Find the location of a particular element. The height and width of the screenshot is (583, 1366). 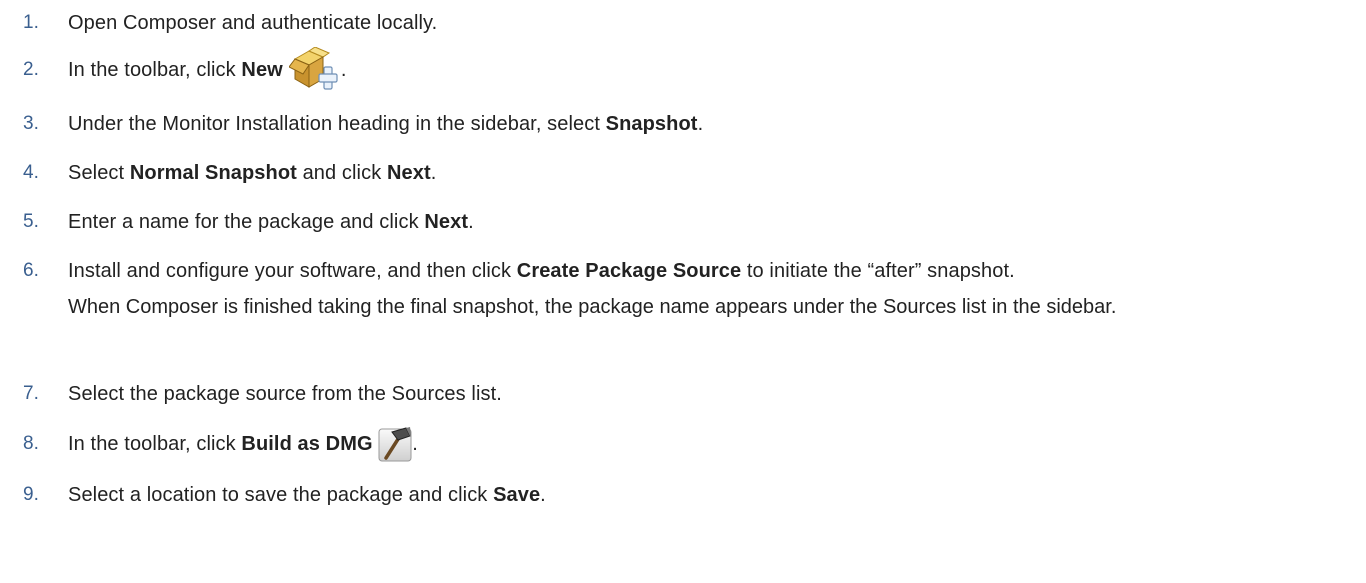

step-text-part: to initiate the “after” snapshot. is located at coordinates (878, 271).